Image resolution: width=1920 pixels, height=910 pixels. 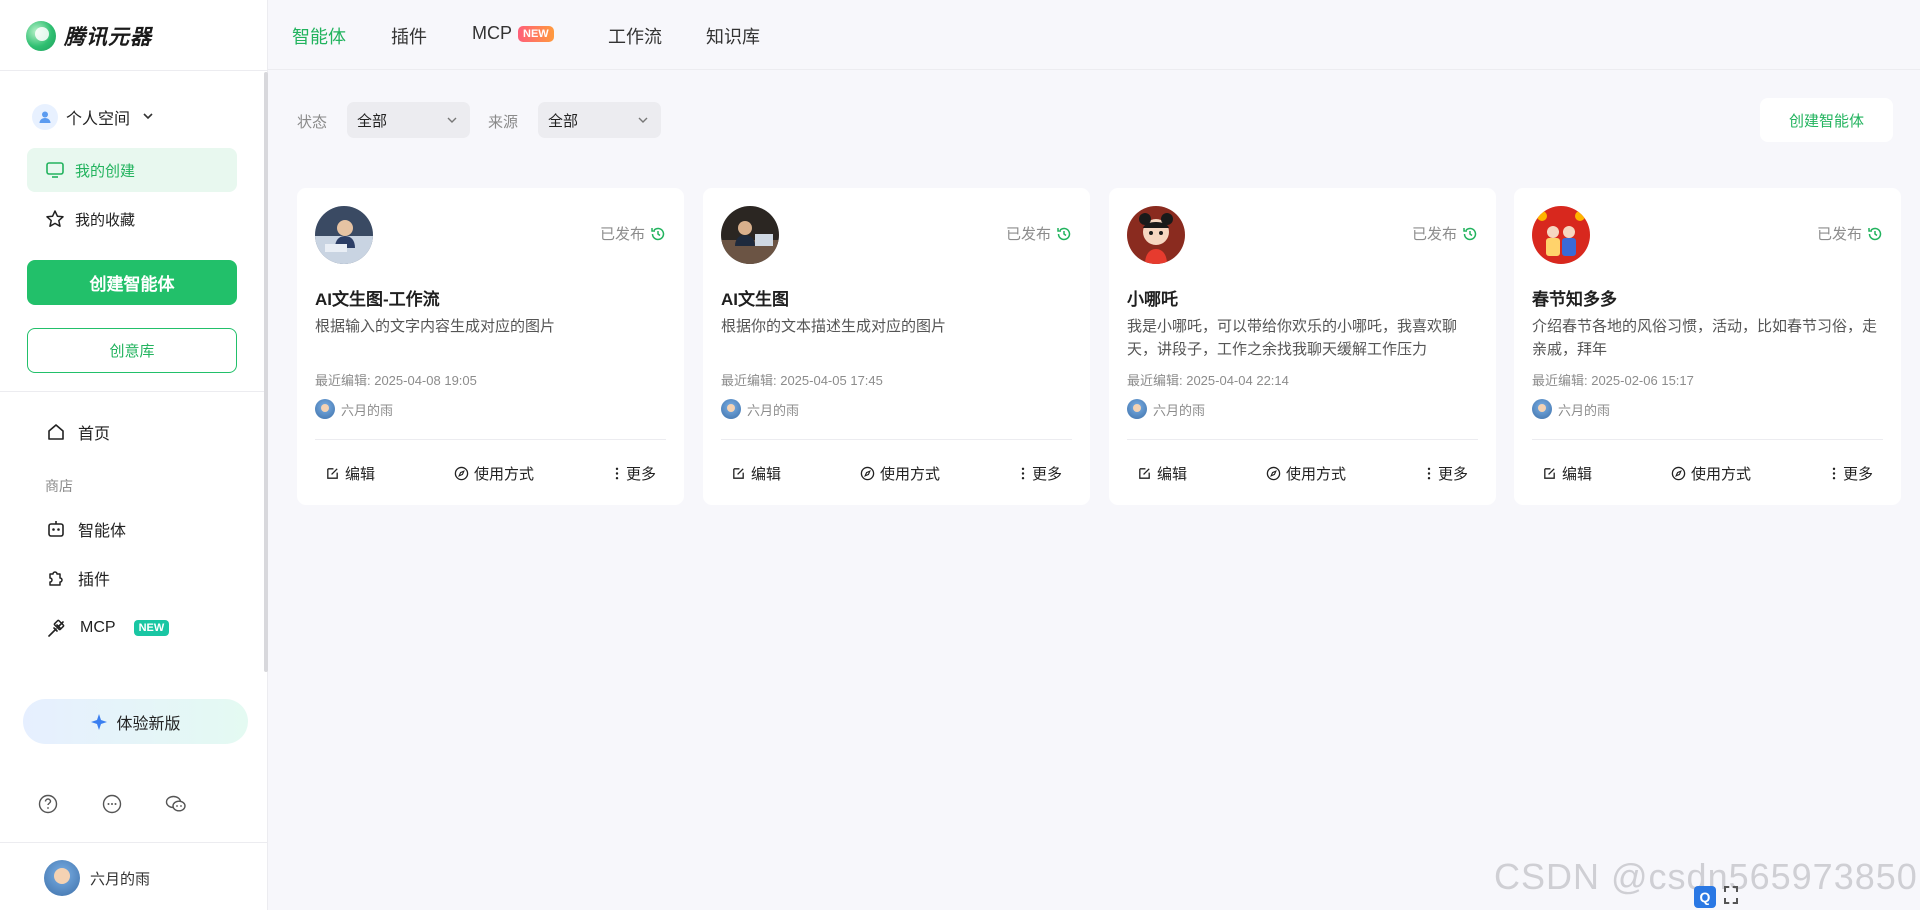 I want to click on tab-label: 智能体, so click(x=319, y=37).